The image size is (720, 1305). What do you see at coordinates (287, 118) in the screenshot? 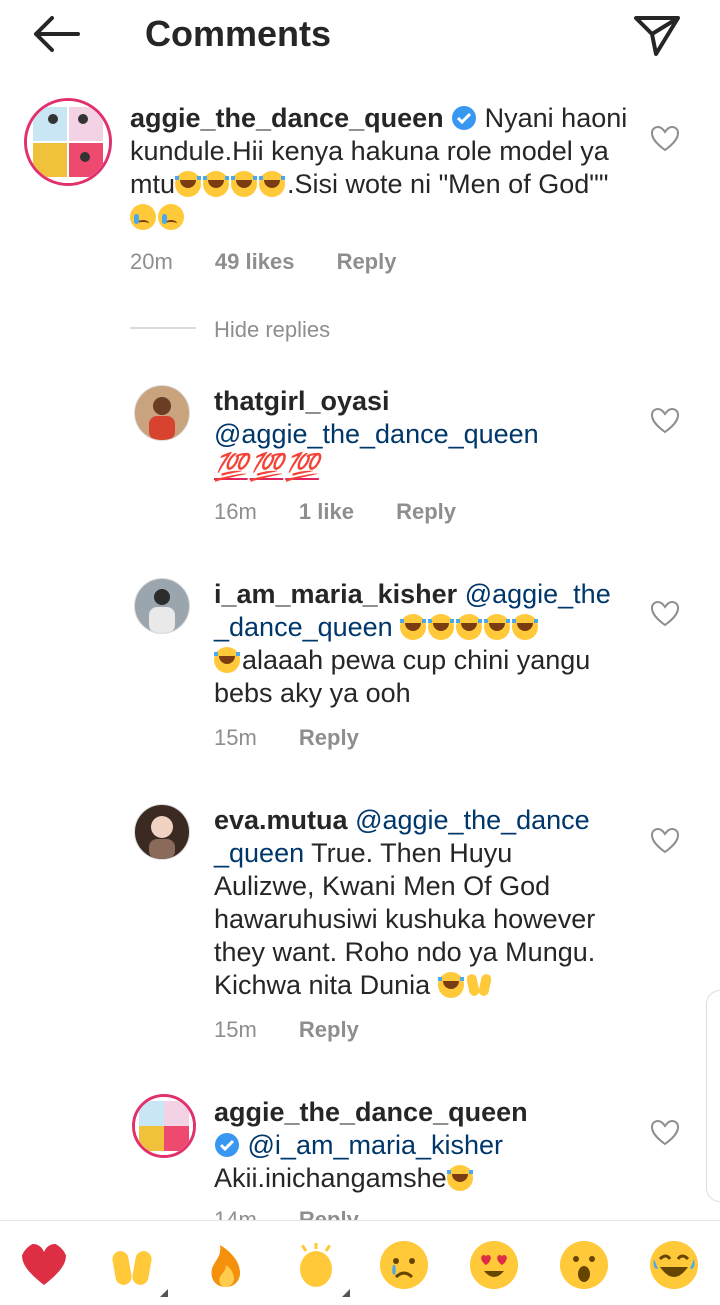
I see `comment-username: aggie_the_dance_queen` at bounding box center [287, 118].